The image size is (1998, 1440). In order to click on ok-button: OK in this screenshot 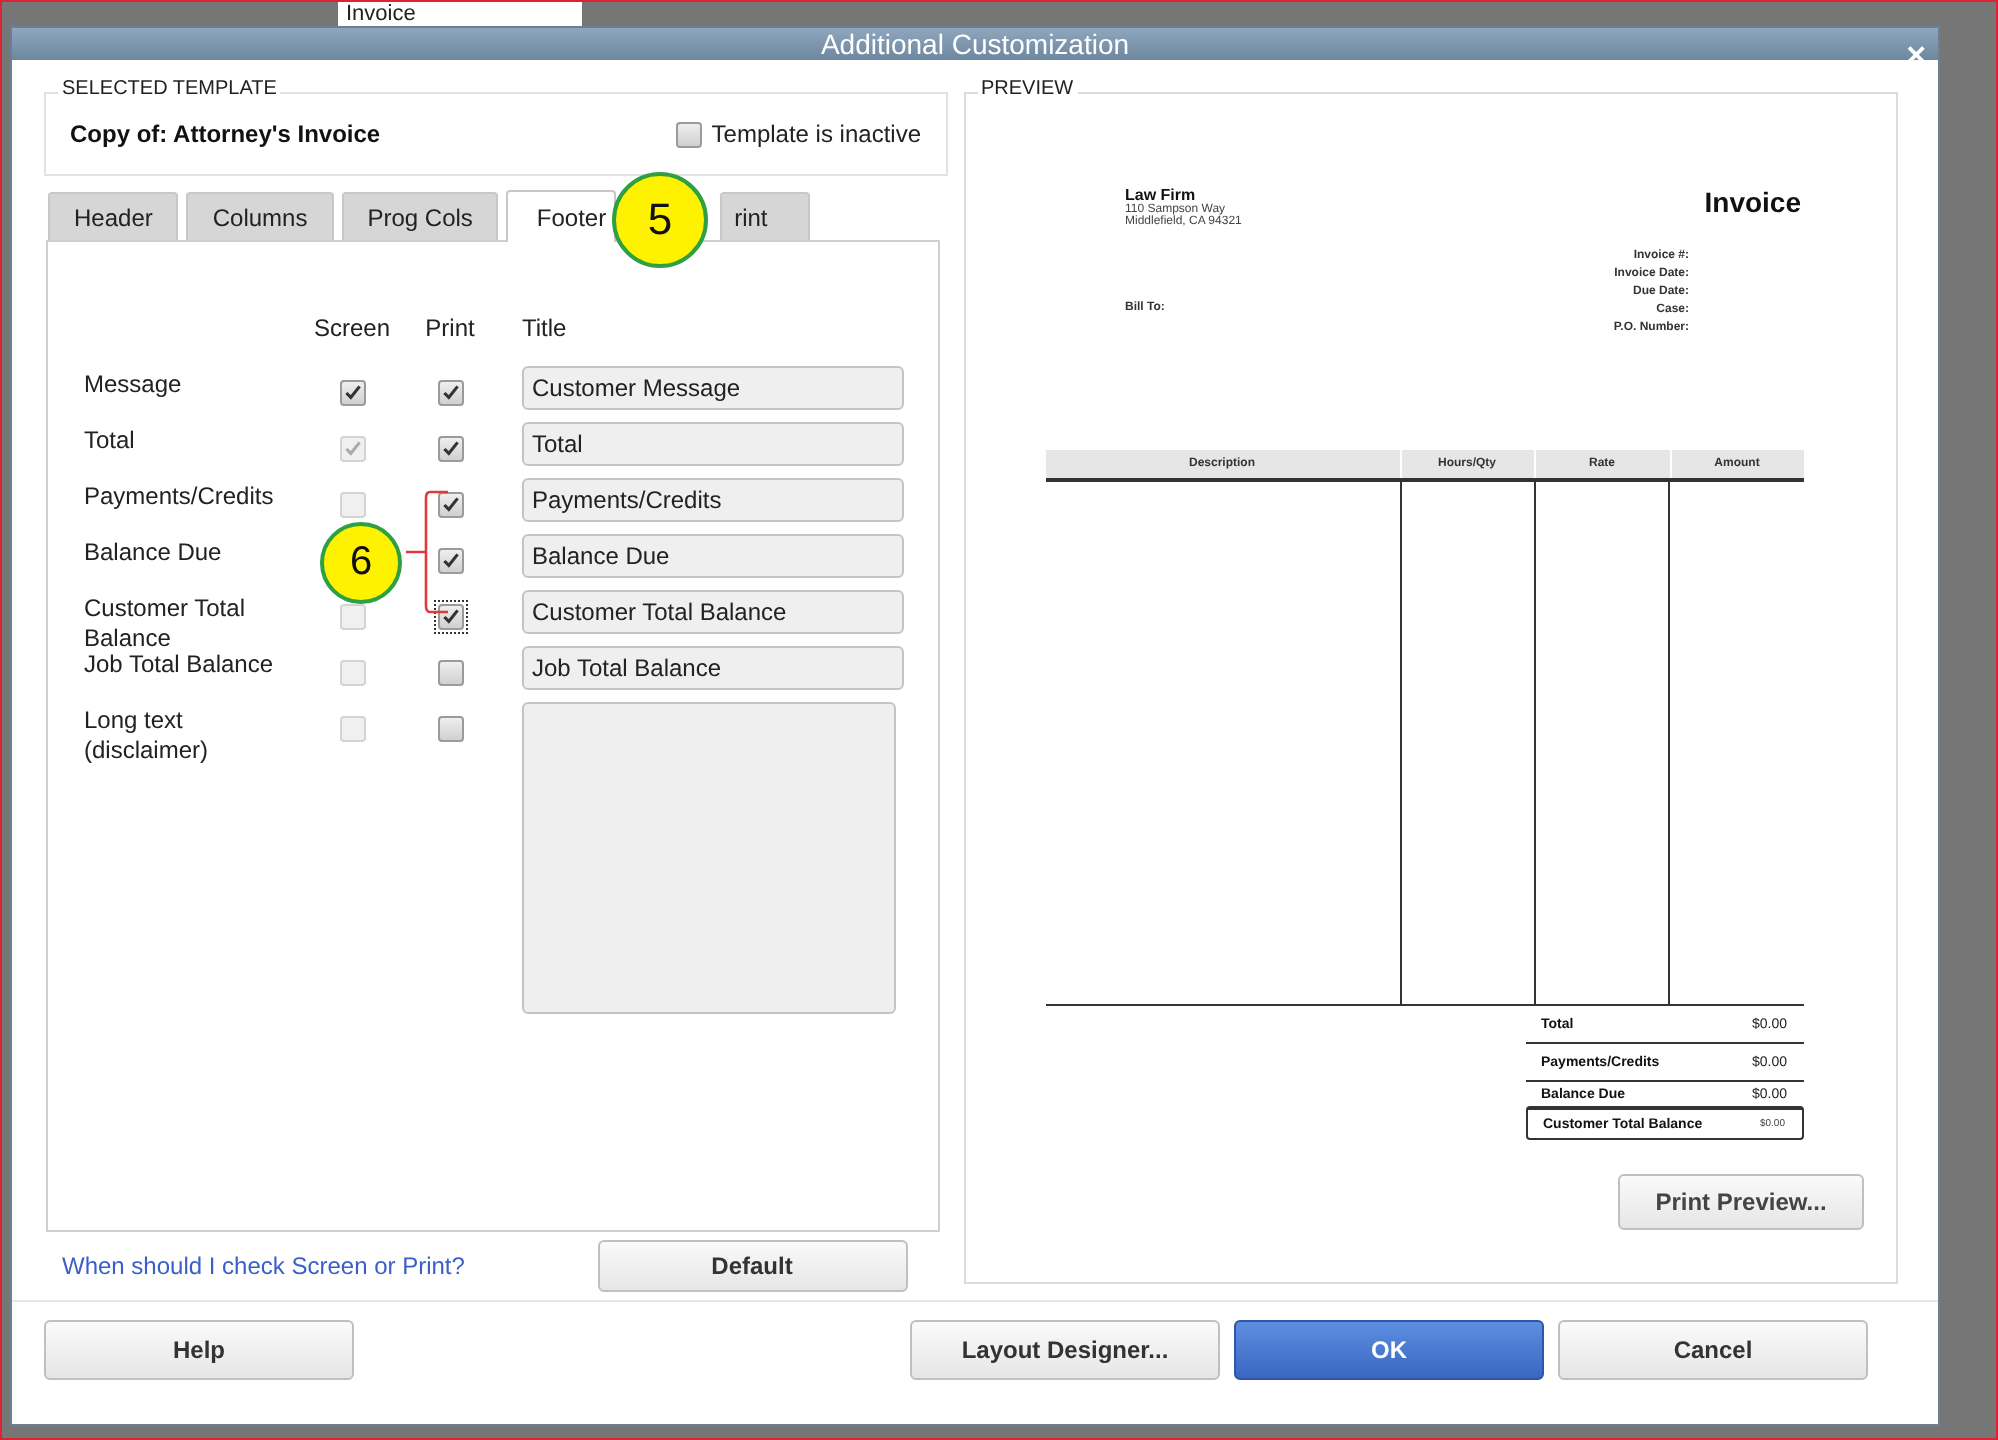, I will do `click(1389, 1350)`.